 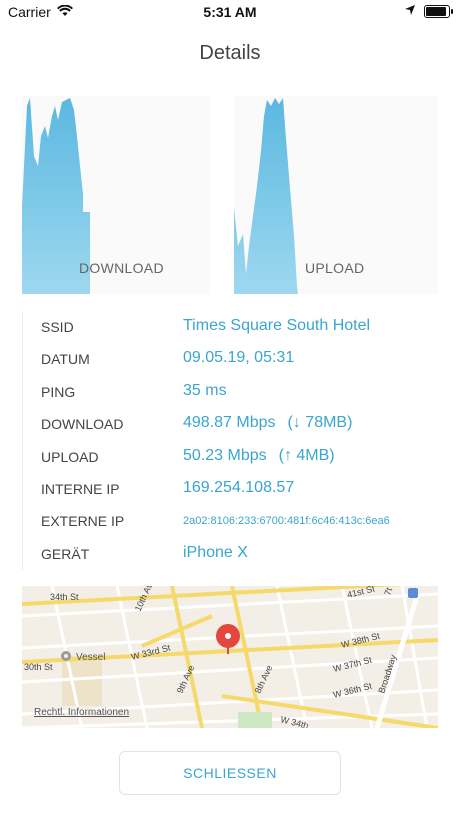 I want to click on detail-row-download: DOWNLOAD 498.87 Mbps (↓ 78MB), so click(x=231, y=424).